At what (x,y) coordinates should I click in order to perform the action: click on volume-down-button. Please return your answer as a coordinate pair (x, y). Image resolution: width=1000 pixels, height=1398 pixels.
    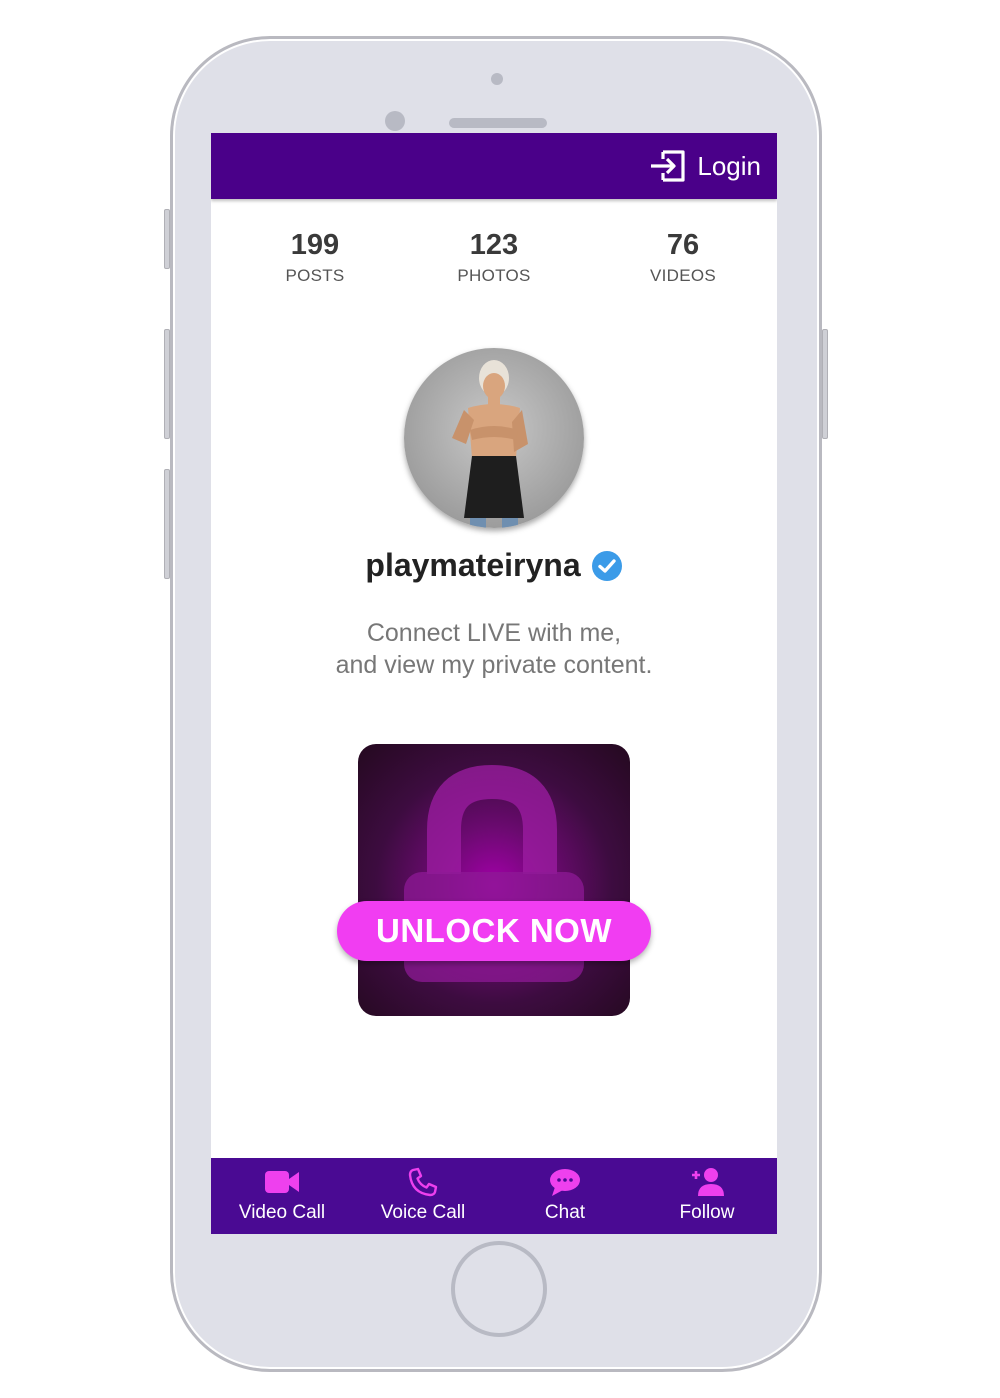
    Looking at the image, I should click on (167, 524).